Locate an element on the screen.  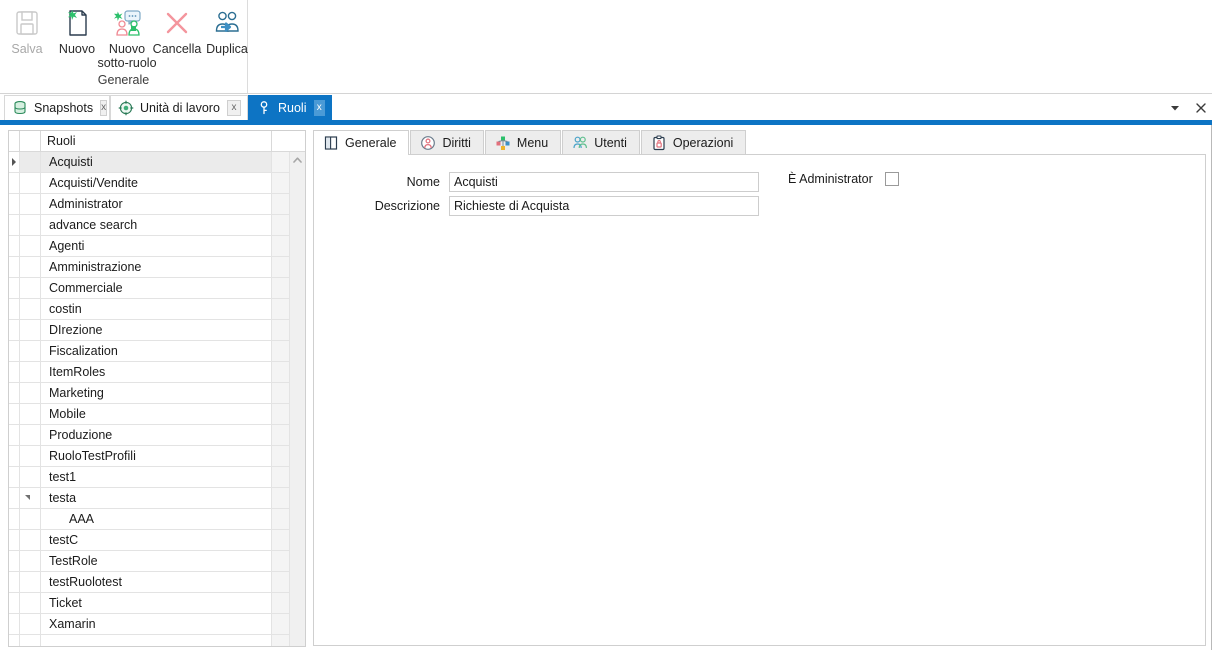
table-row: TestRole is located at coordinates (157, 561).